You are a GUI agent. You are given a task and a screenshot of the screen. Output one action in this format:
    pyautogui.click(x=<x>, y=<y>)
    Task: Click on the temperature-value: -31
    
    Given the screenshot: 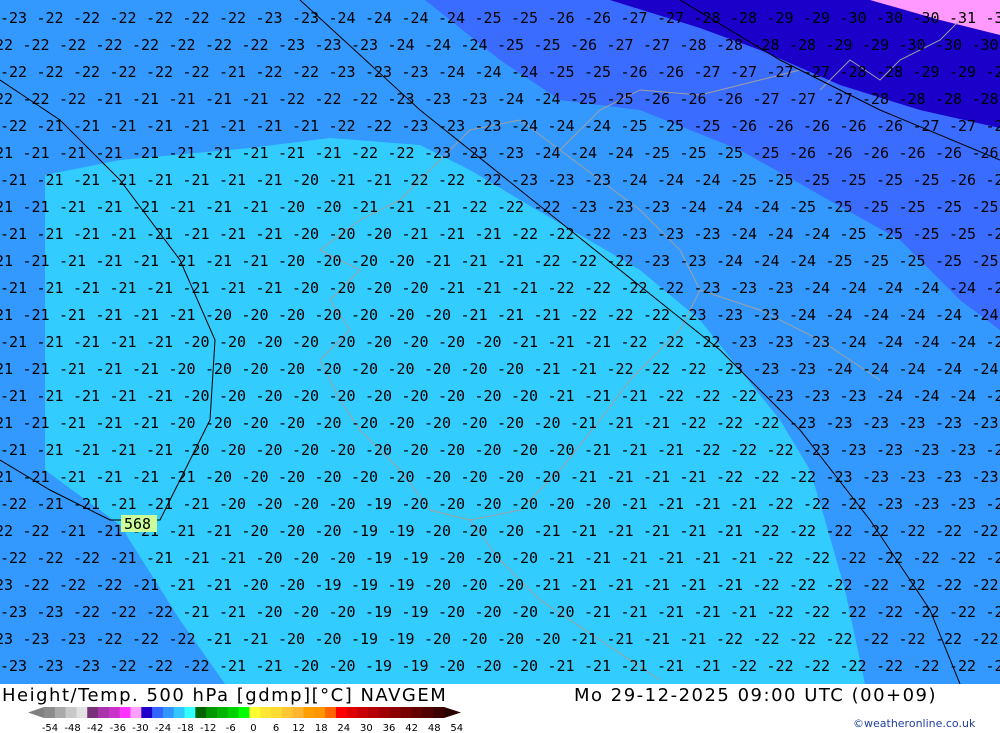 What is the action you would take?
    pyautogui.click(x=962, y=18)
    